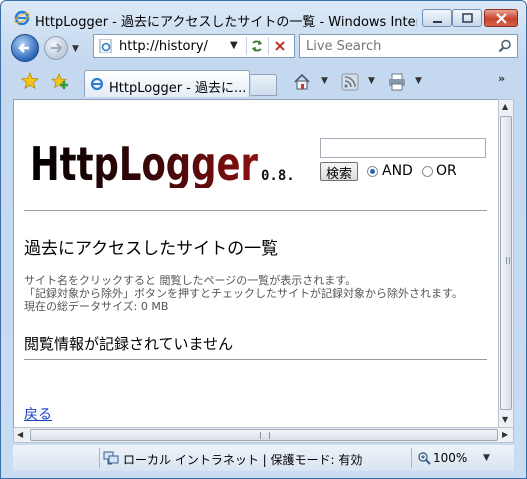  I want to click on radio-or, so click(427, 171).